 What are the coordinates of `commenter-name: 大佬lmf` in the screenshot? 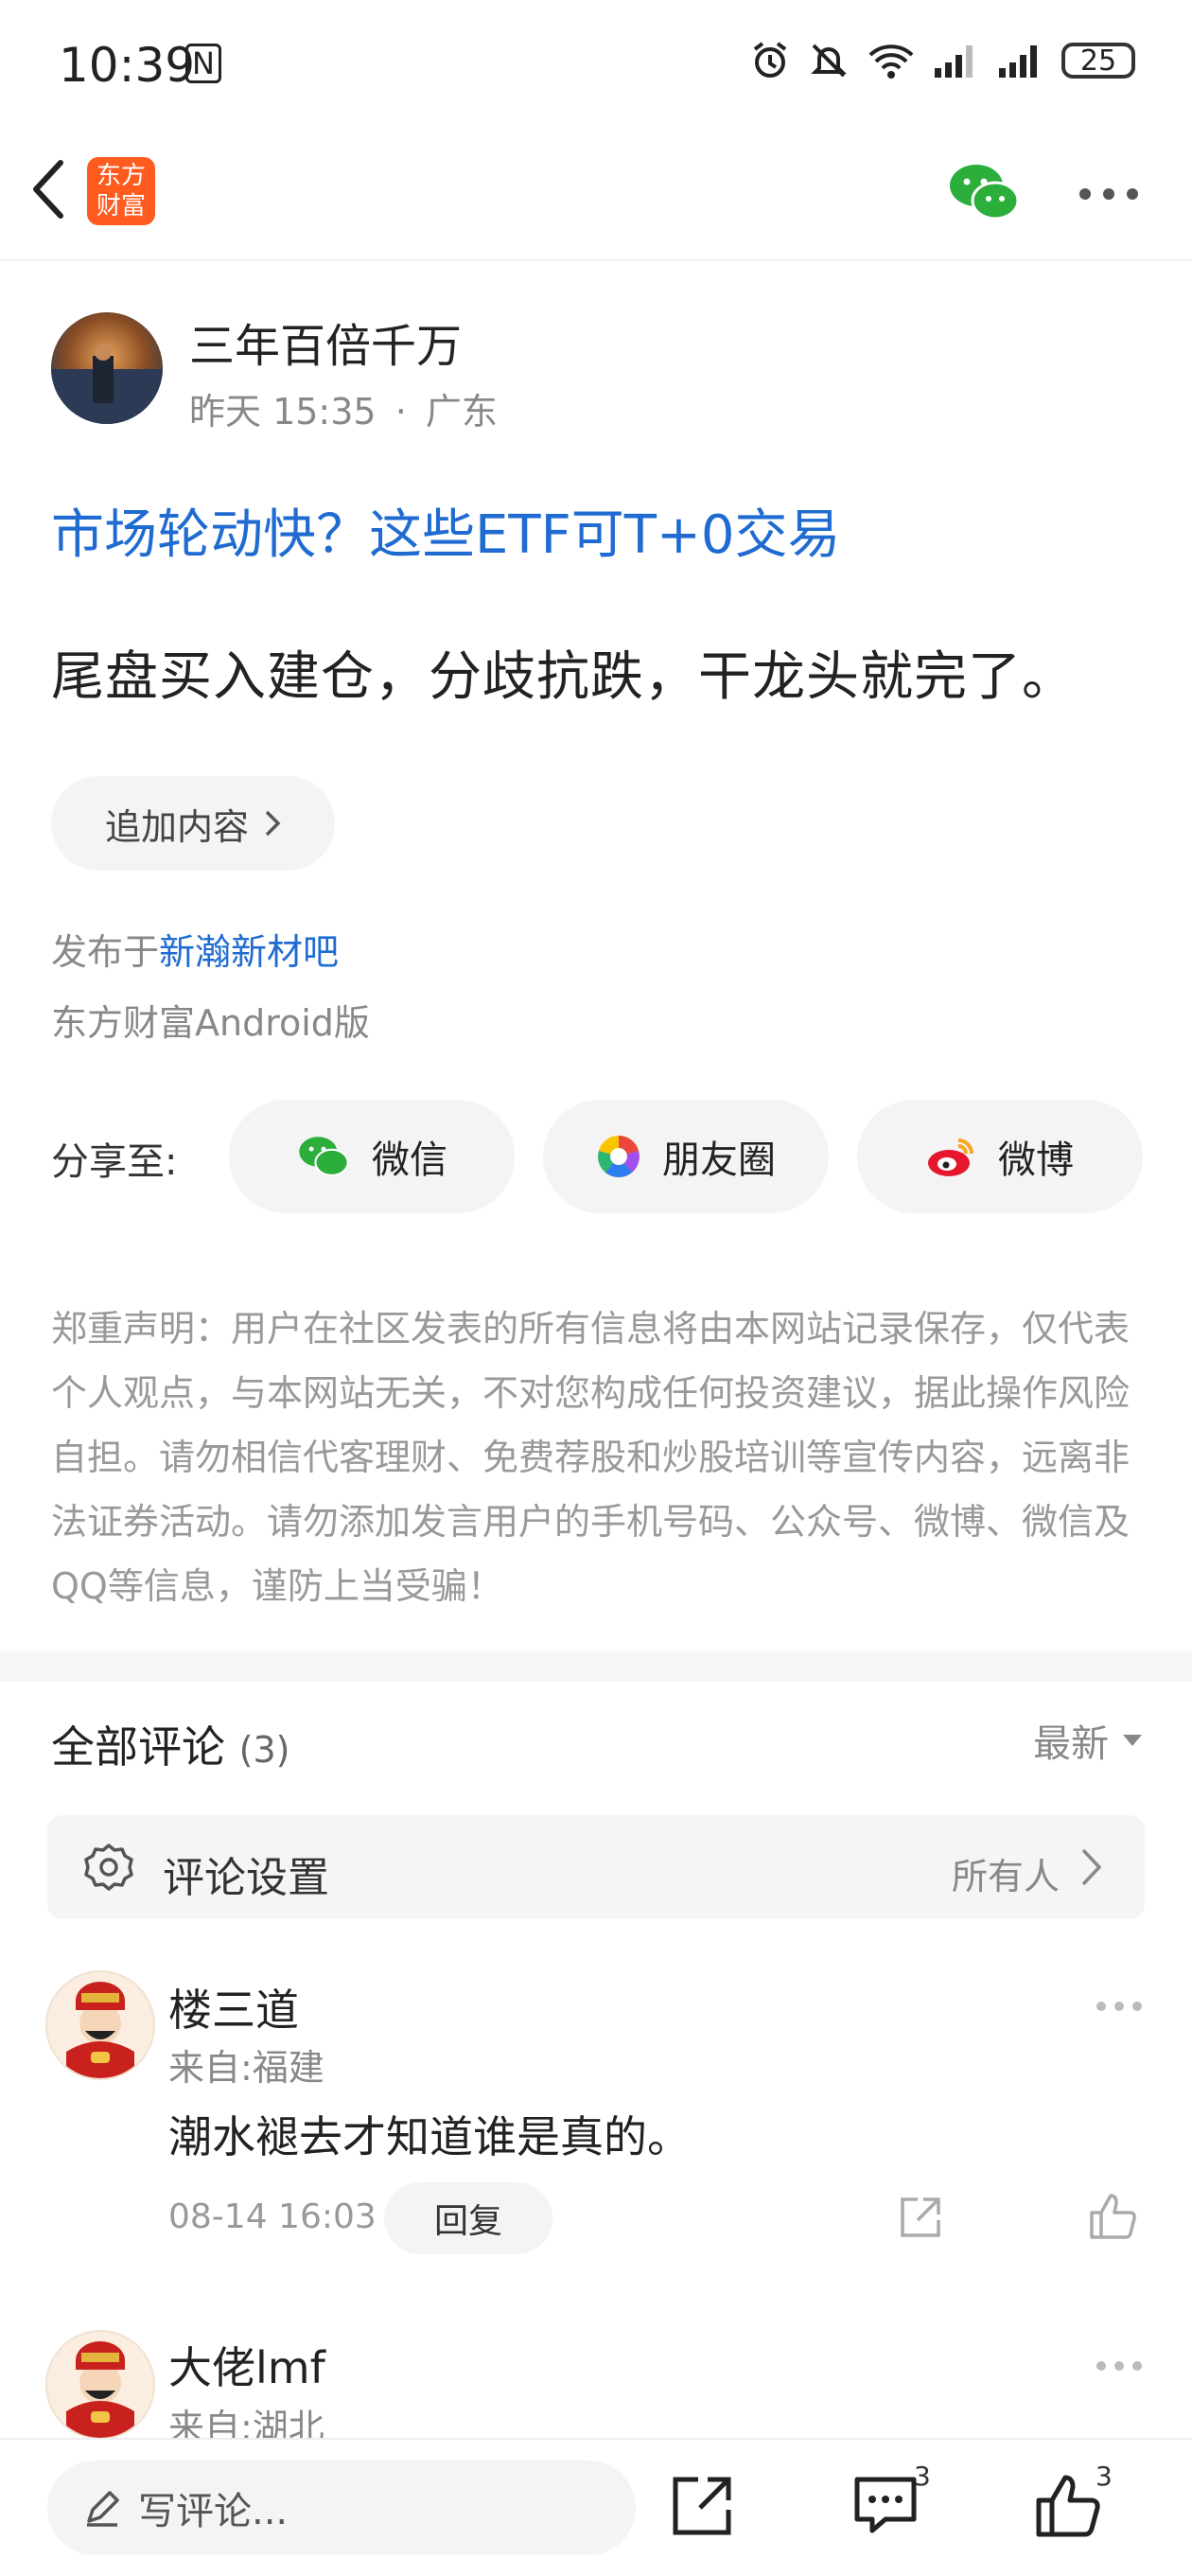 It's located at (246, 2365).